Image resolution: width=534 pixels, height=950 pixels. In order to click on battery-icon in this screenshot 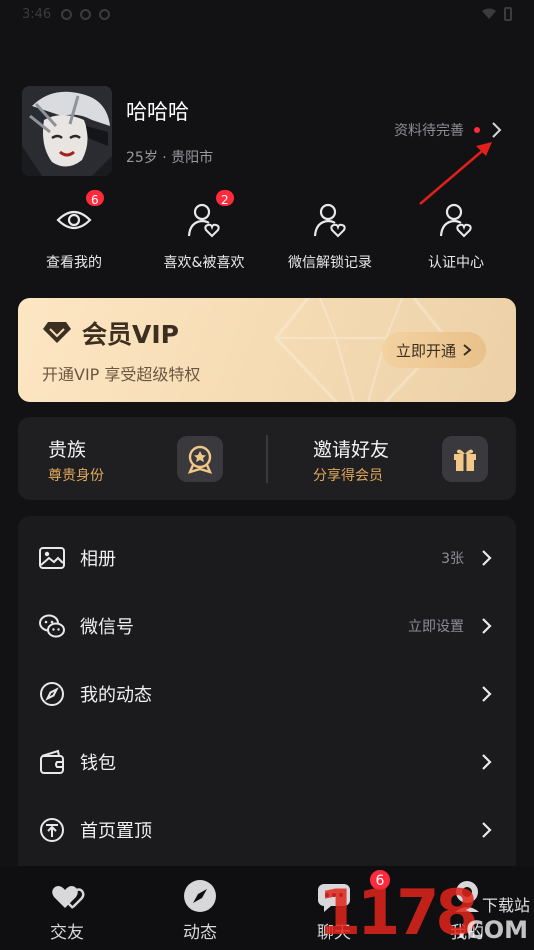, I will do `click(508, 14)`.